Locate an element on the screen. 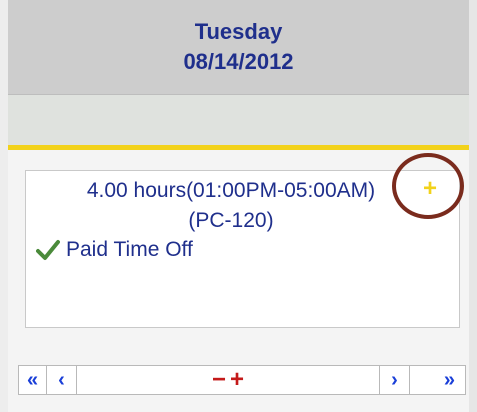  left-border is located at coordinates (4, 206).